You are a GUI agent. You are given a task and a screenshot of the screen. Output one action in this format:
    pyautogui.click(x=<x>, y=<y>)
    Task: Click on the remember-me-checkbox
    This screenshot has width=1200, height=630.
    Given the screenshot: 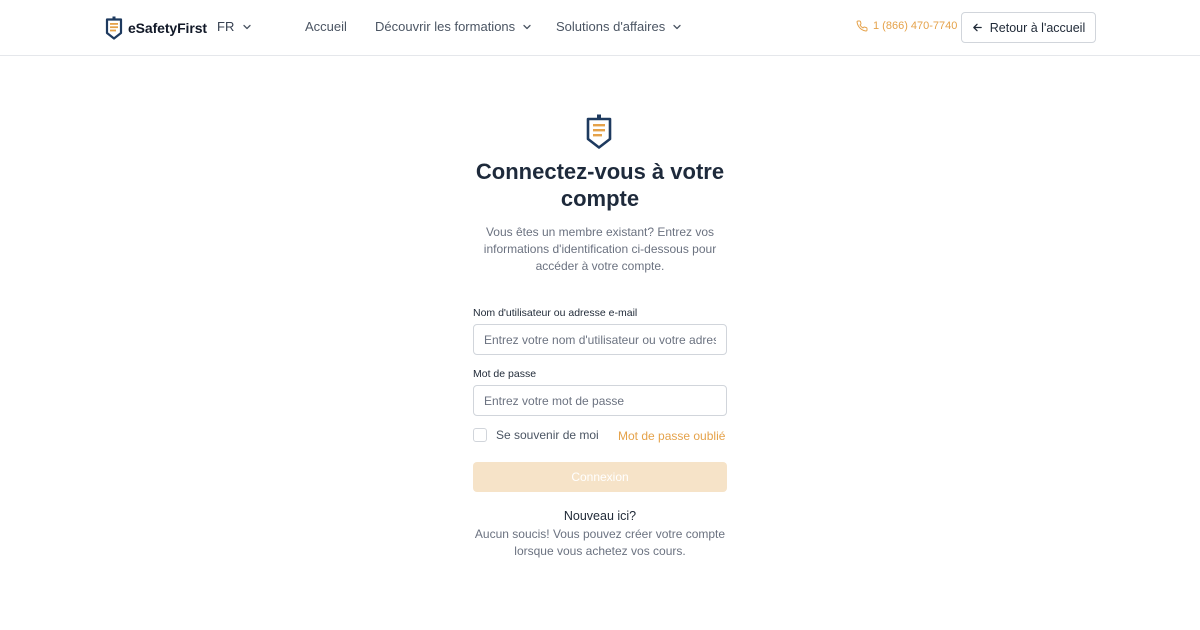 What is the action you would take?
    pyautogui.click(x=480, y=435)
    